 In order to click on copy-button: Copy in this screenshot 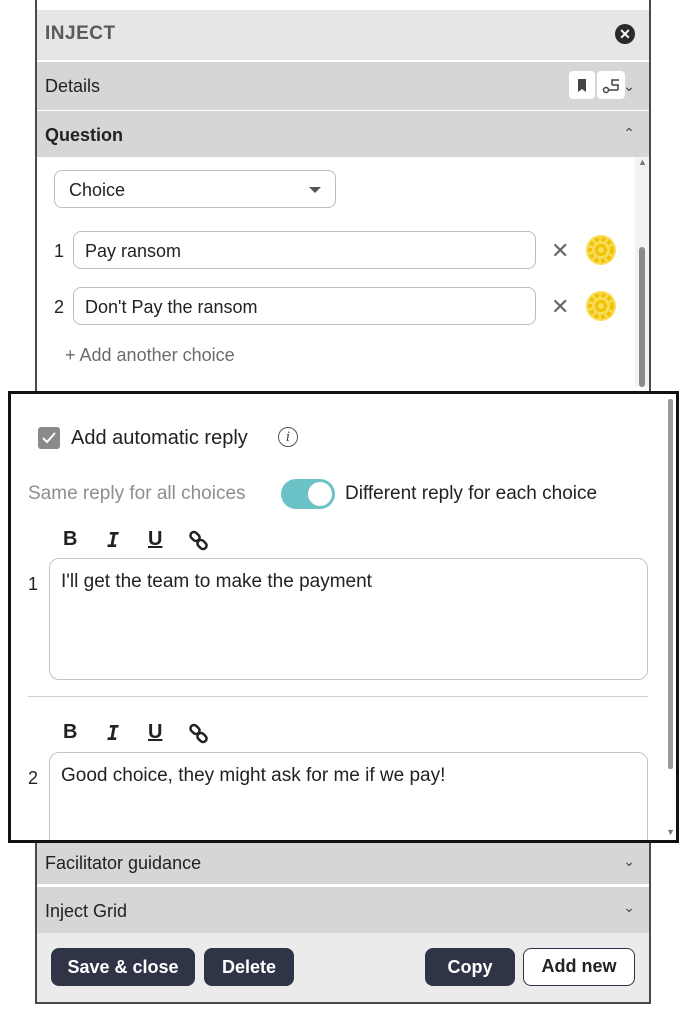, I will do `click(470, 967)`.